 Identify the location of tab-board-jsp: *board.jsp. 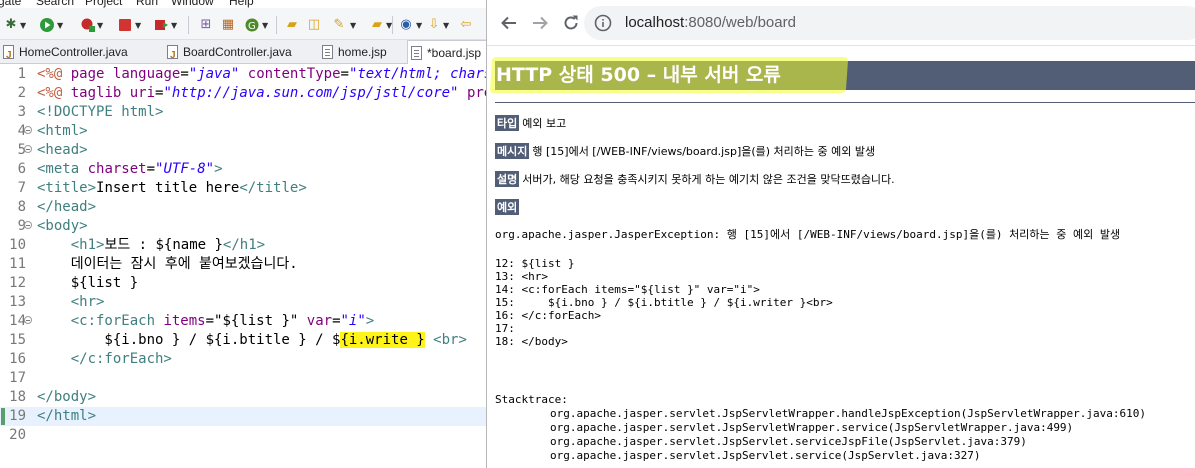
(446, 52).